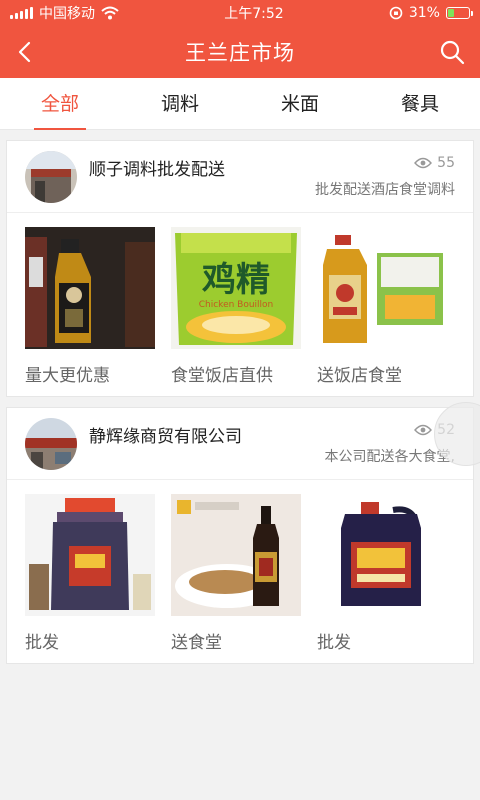 Image resolution: width=480 pixels, height=800 pixels. I want to click on product-label: 量大更优惠, so click(67, 376).